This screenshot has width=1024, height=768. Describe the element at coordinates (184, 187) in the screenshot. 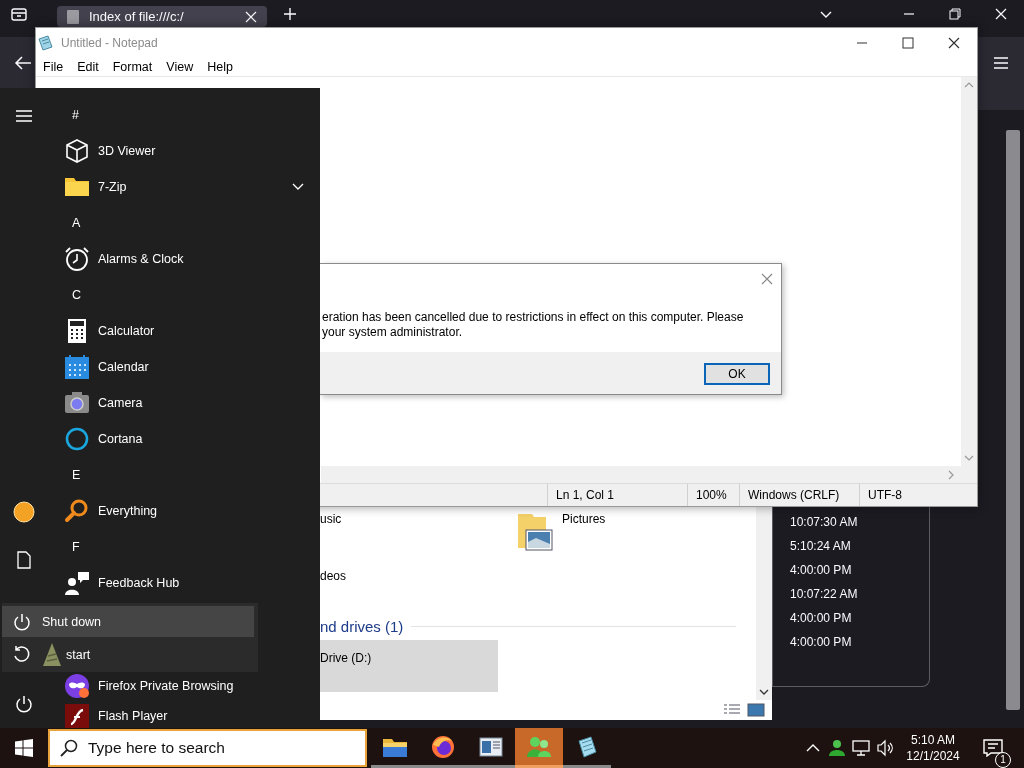

I see `app-item: 7-Zip` at that location.